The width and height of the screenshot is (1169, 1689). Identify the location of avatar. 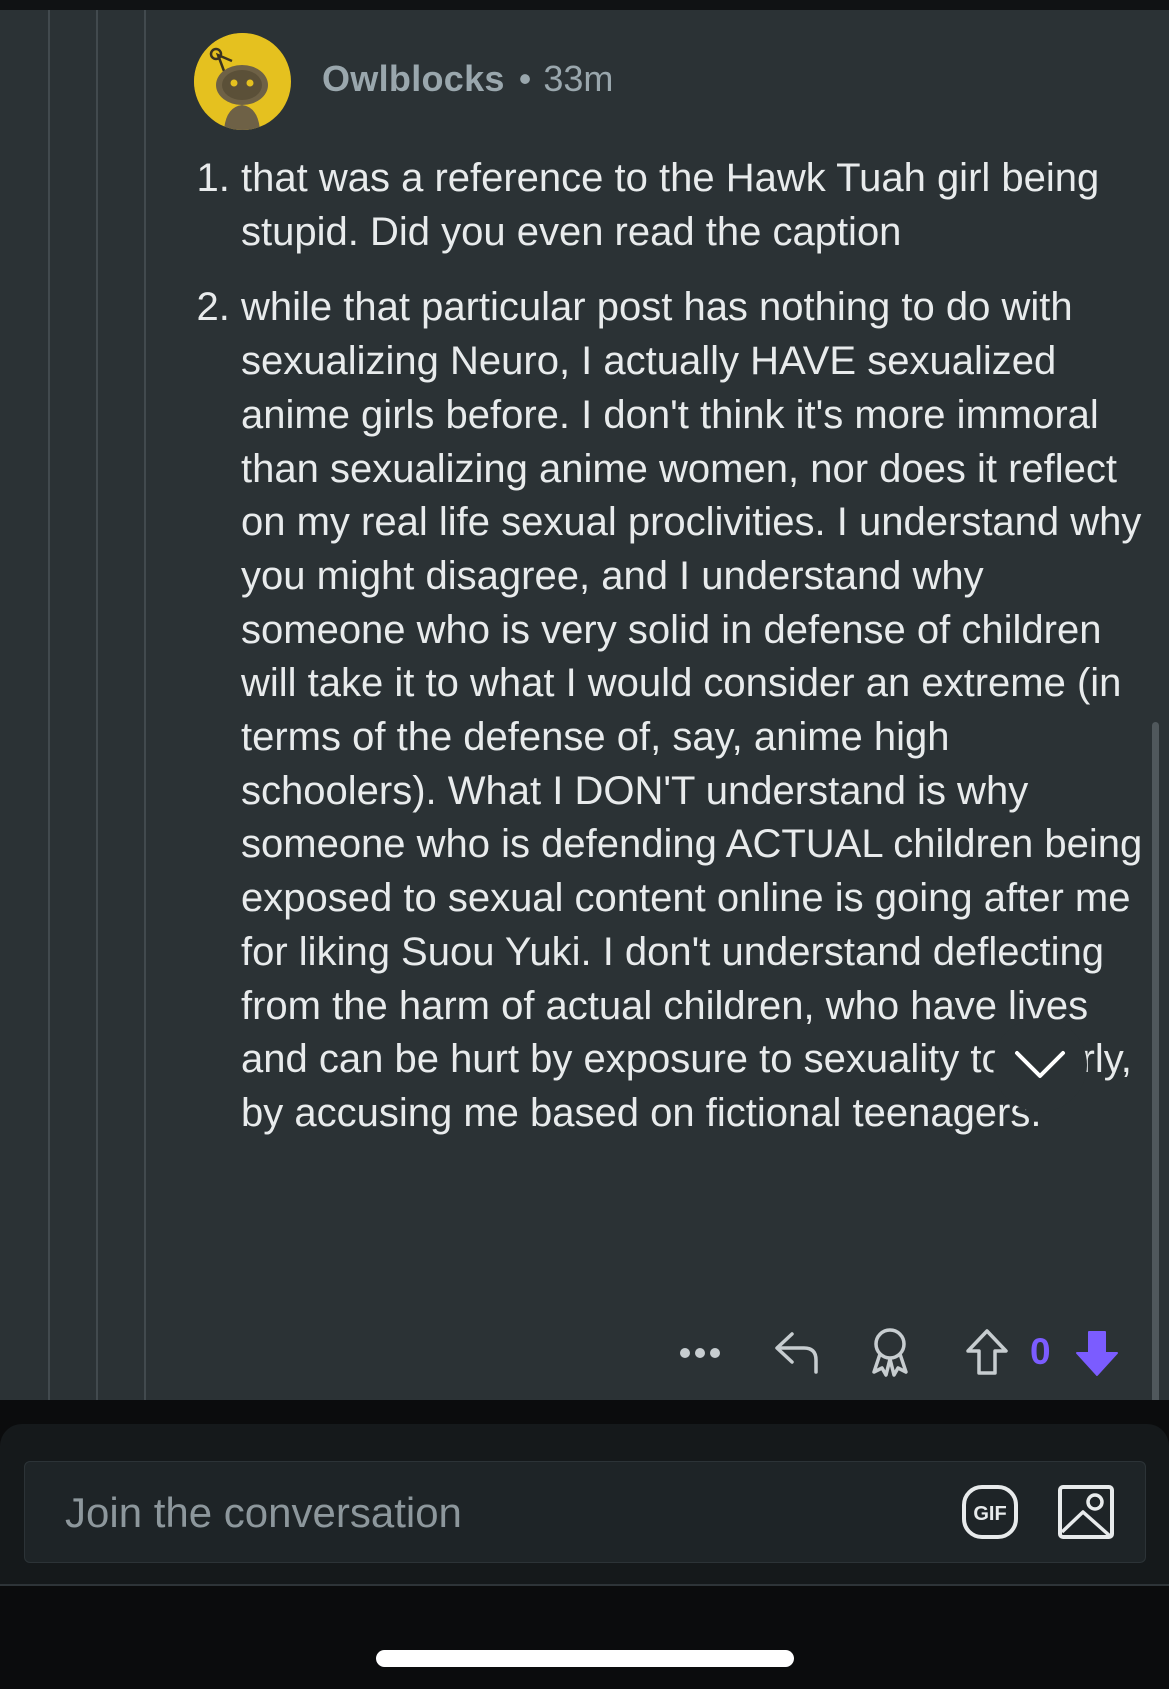
(242, 81).